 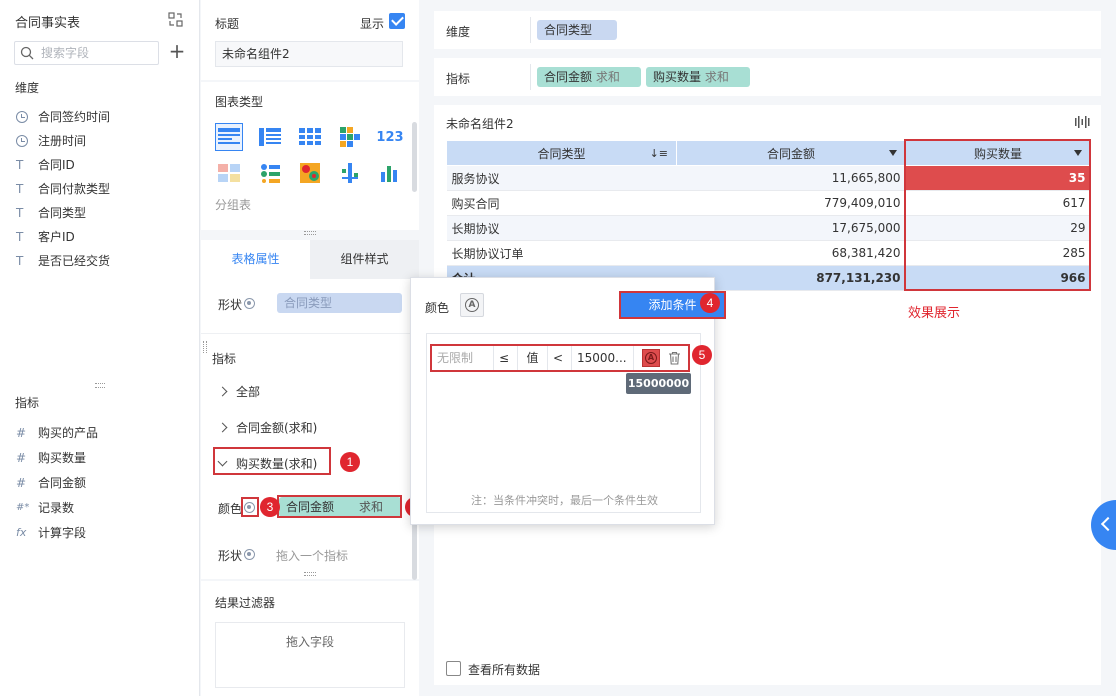 What do you see at coordinates (106, 165) in the screenshot?
I see `dimension-item: T 合同ID` at bounding box center [106, 165].